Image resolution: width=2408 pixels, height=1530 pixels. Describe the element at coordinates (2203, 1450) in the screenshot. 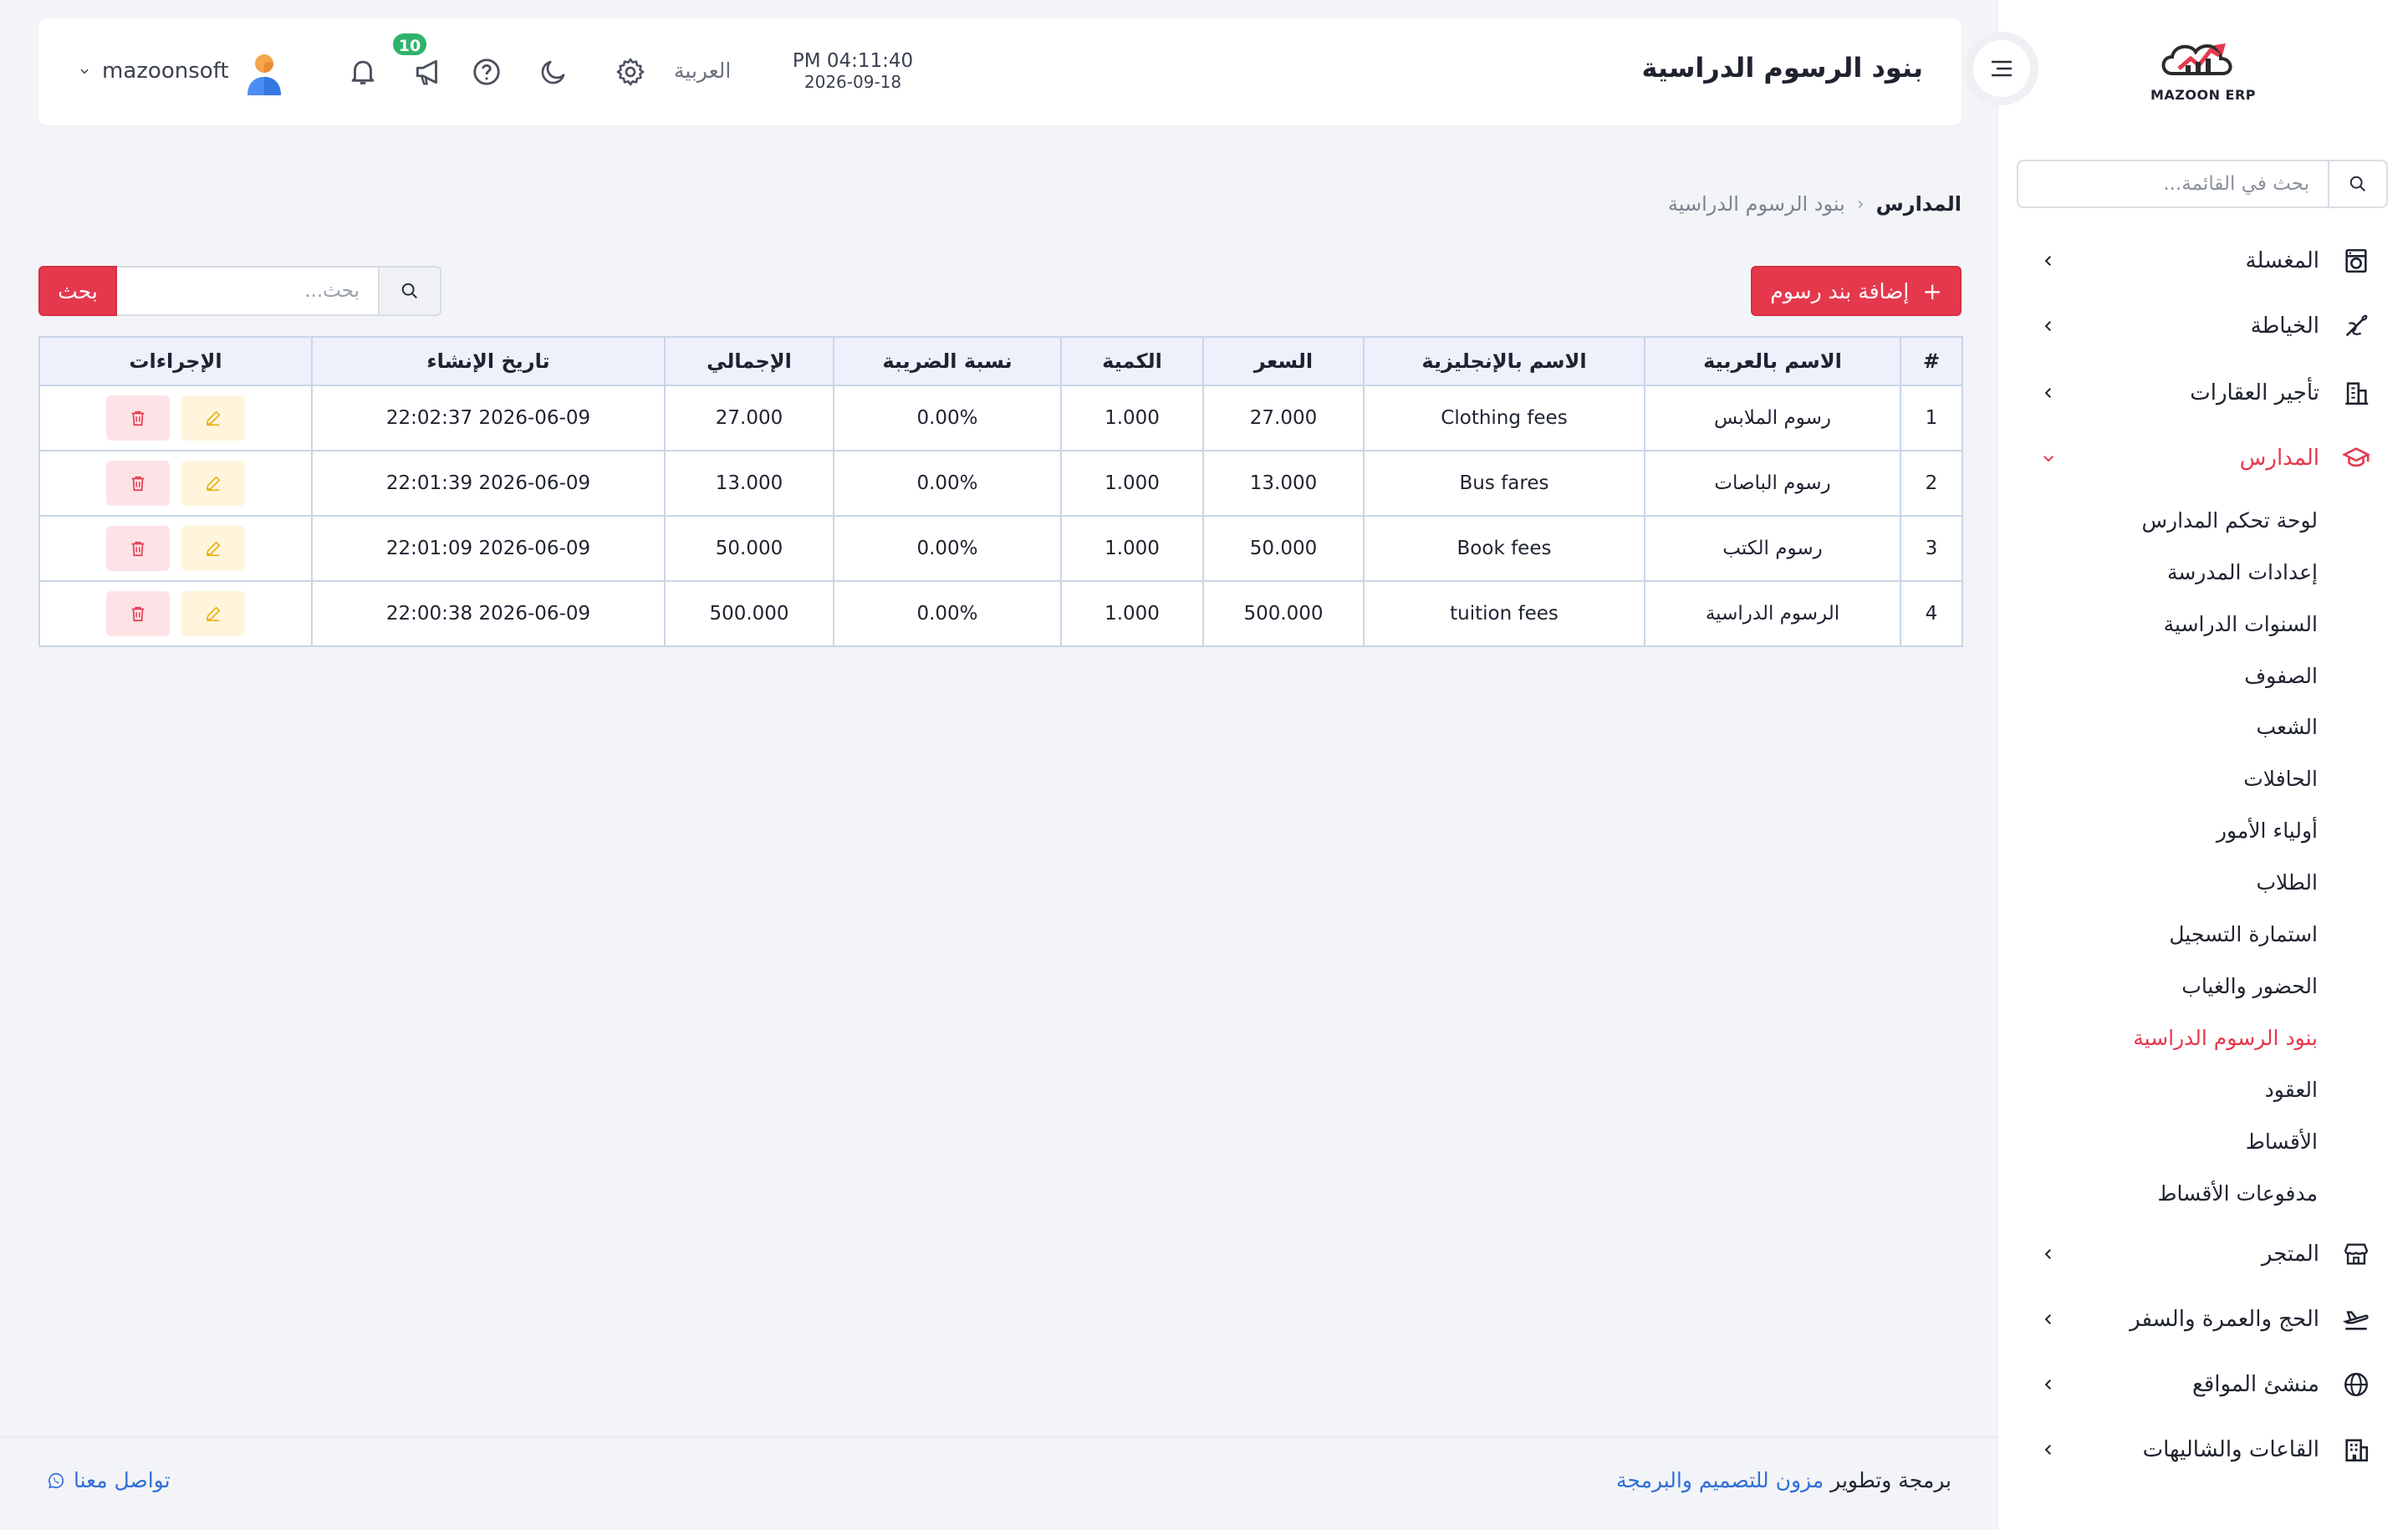

I see `sidebar-item-halls-chalets: القاعات والشاليهات` at that location.